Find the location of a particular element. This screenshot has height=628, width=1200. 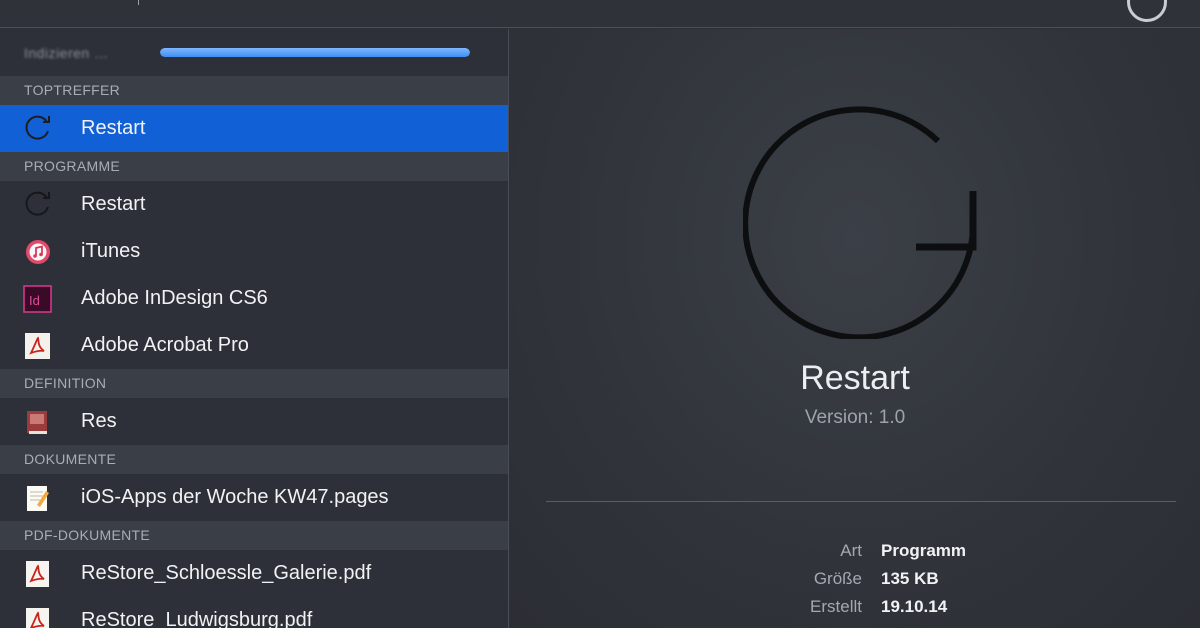

result-label: iTunes is located at coordinates (111, 251).